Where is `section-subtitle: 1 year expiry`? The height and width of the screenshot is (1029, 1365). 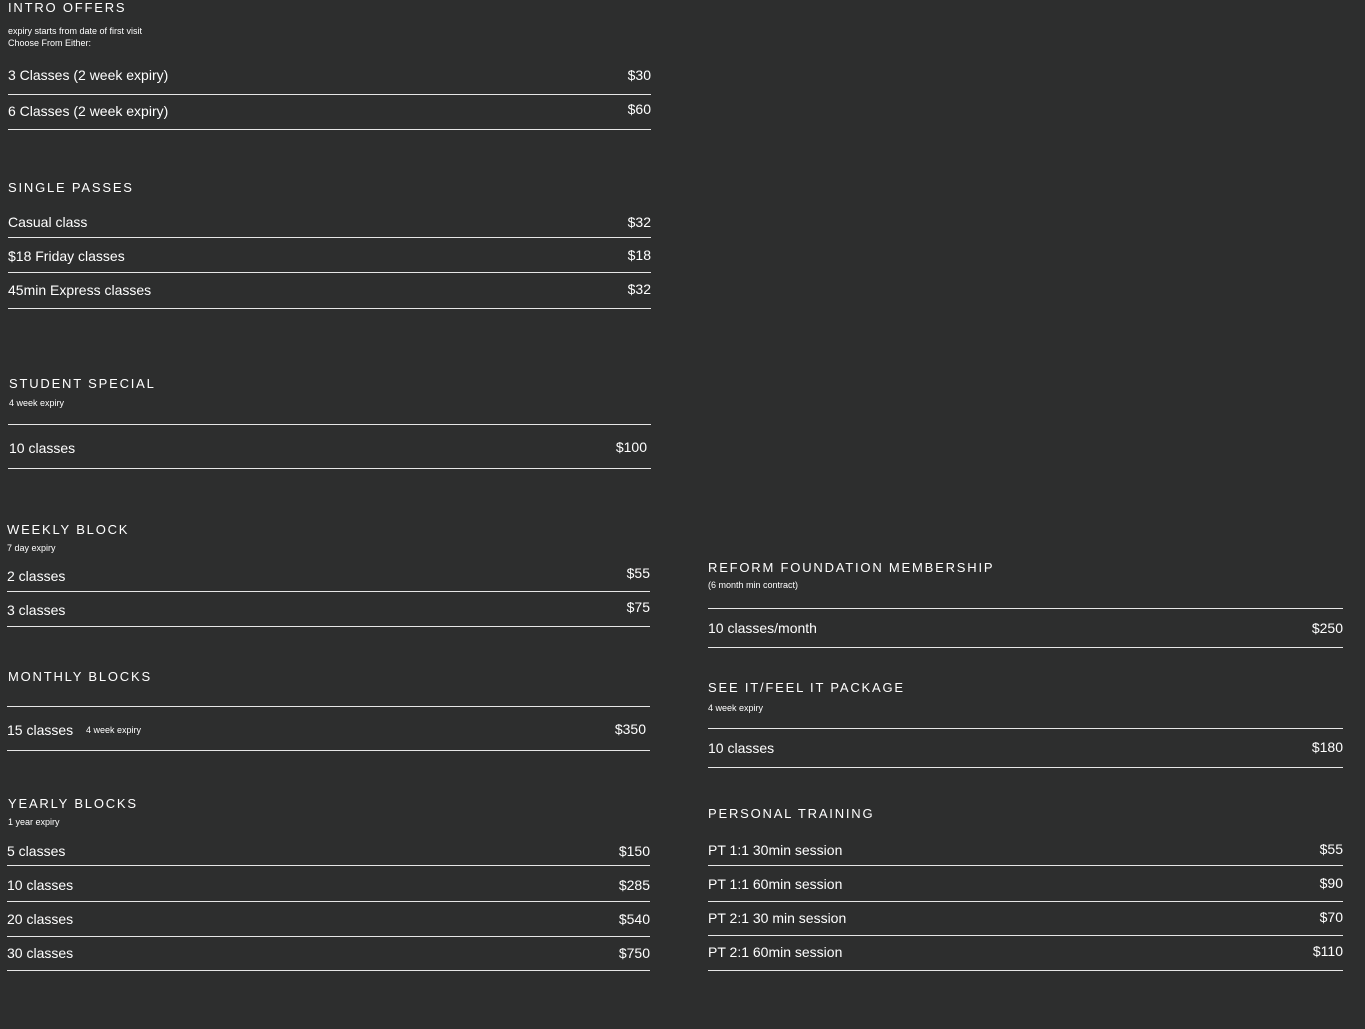 section-subtitle: 1 year expiry is located at coordinates (34, 822).